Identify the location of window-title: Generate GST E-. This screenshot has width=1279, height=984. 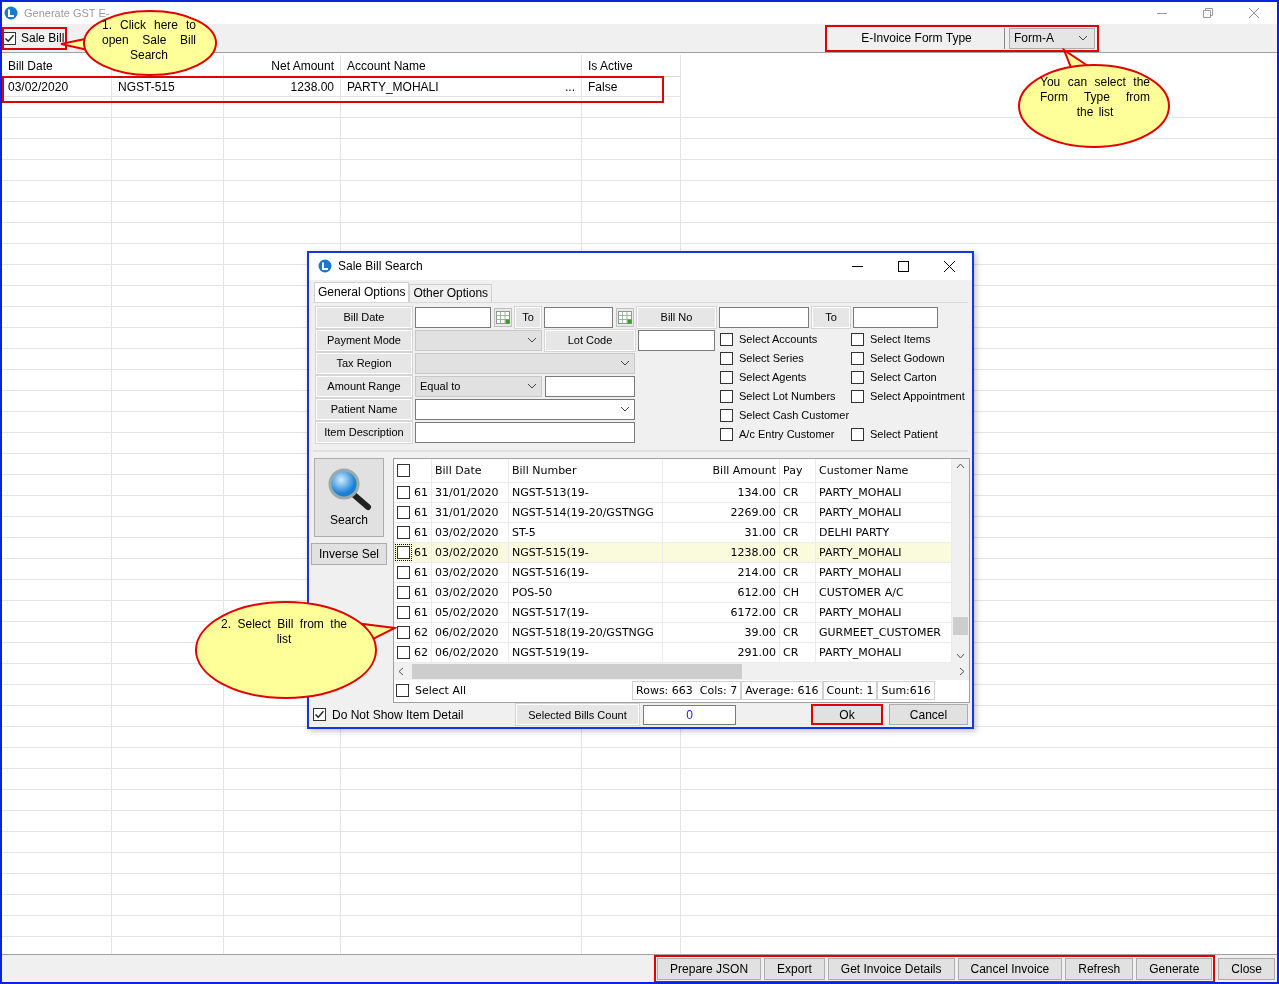
(67, 13).